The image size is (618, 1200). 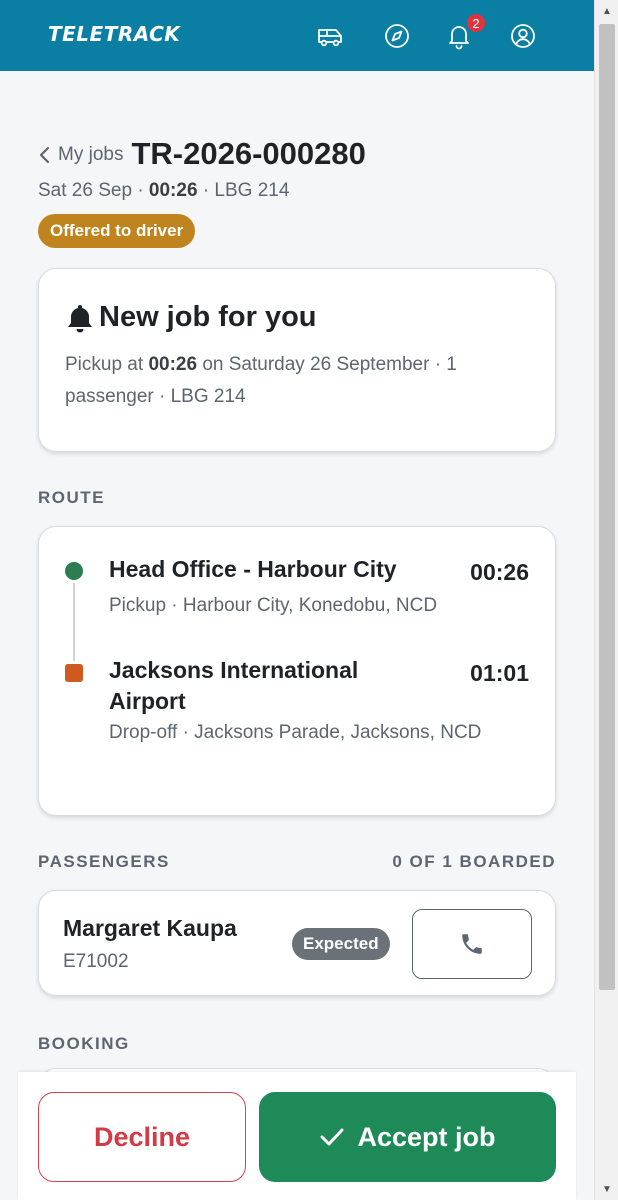 I want to click on scroll-up-arrow-icon: ▲, so click(x=606, y=11).